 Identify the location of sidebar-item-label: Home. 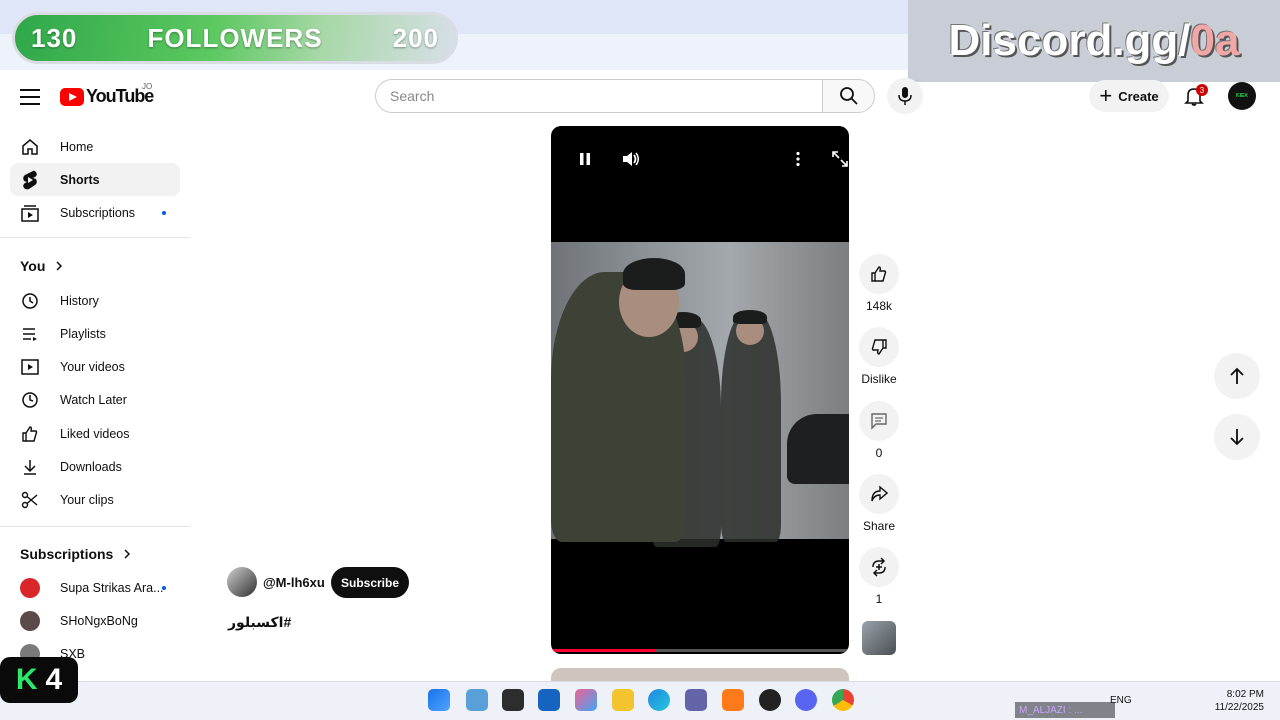
(77, 146).